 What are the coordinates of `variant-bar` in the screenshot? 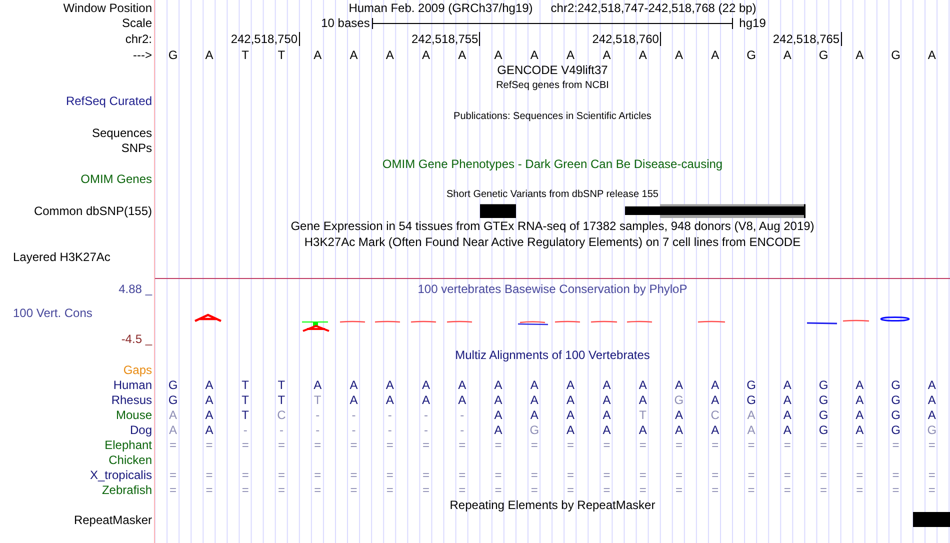 It's located at (498, 211).